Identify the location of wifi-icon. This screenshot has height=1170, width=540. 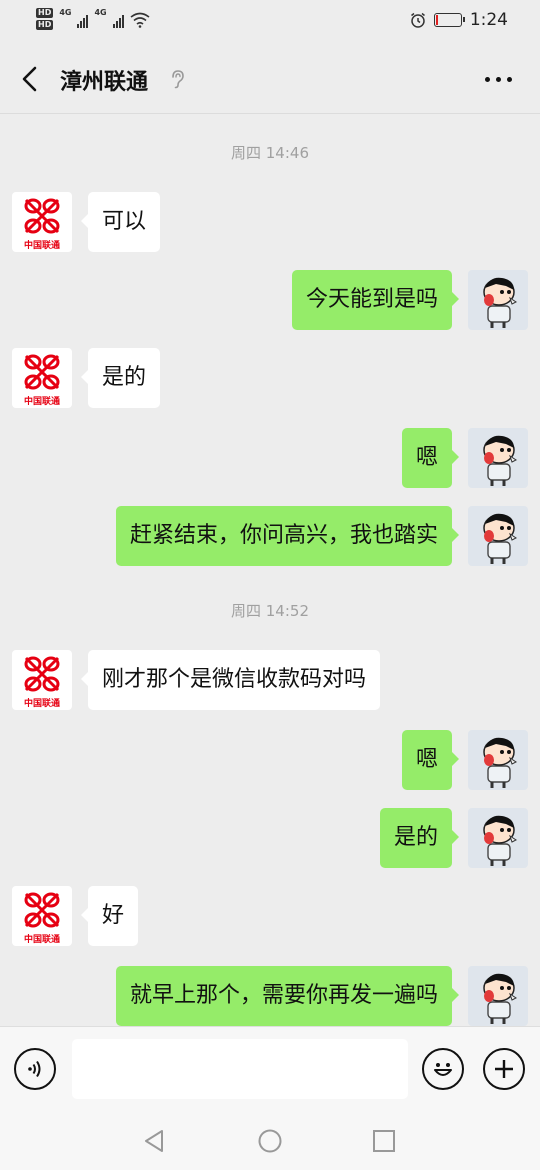
(140, 20).